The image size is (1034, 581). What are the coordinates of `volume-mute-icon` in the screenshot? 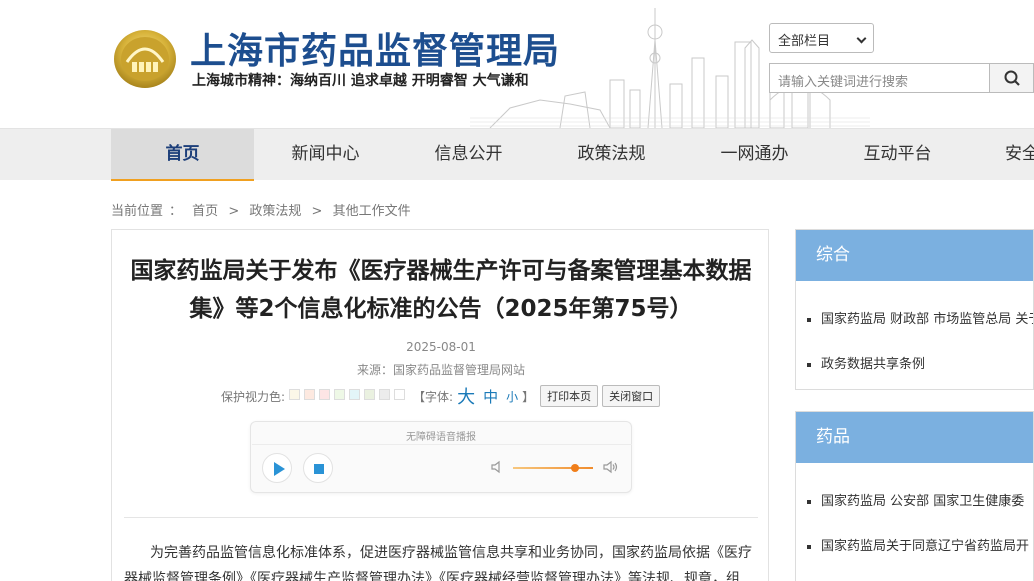 It's located at (498, 467).